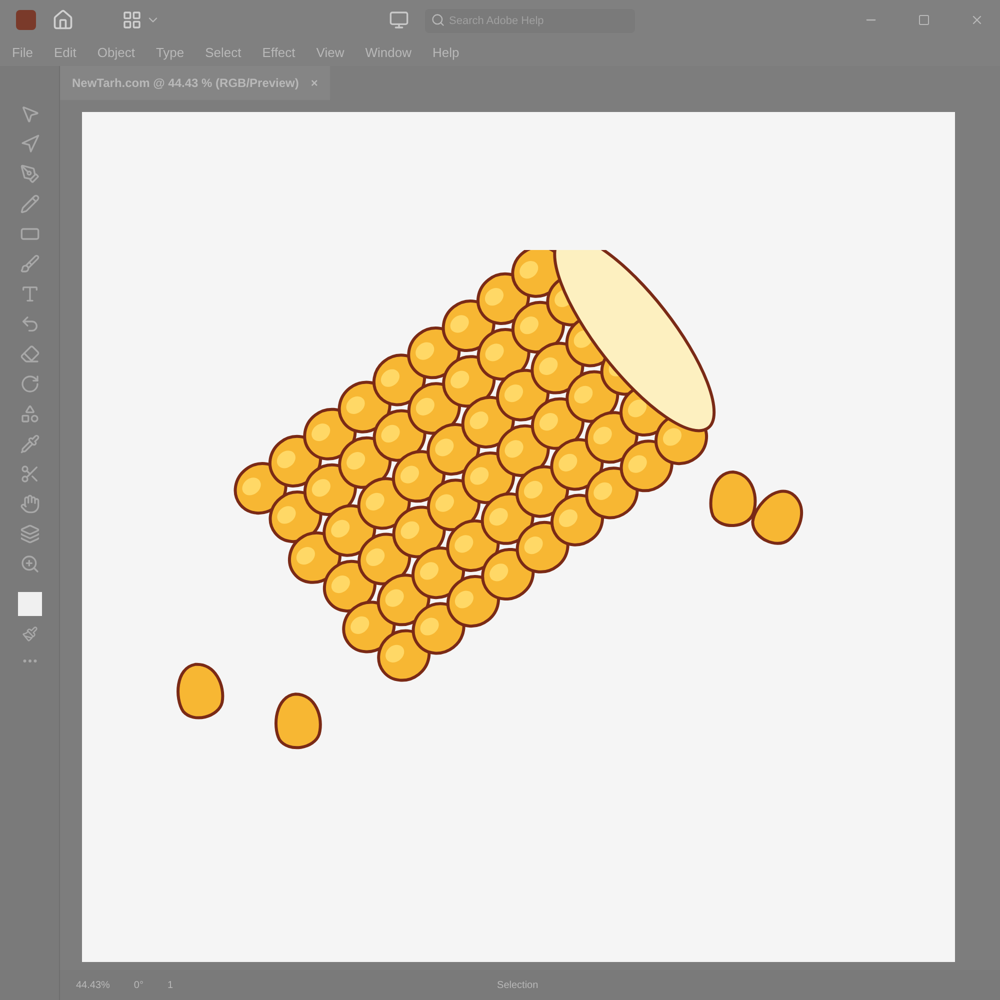 The width and height of the screenshot is (1000, 1000). Describe the element at coordinates (517, 985) in the screenshot. I see `current-tool: Selection` at that location.